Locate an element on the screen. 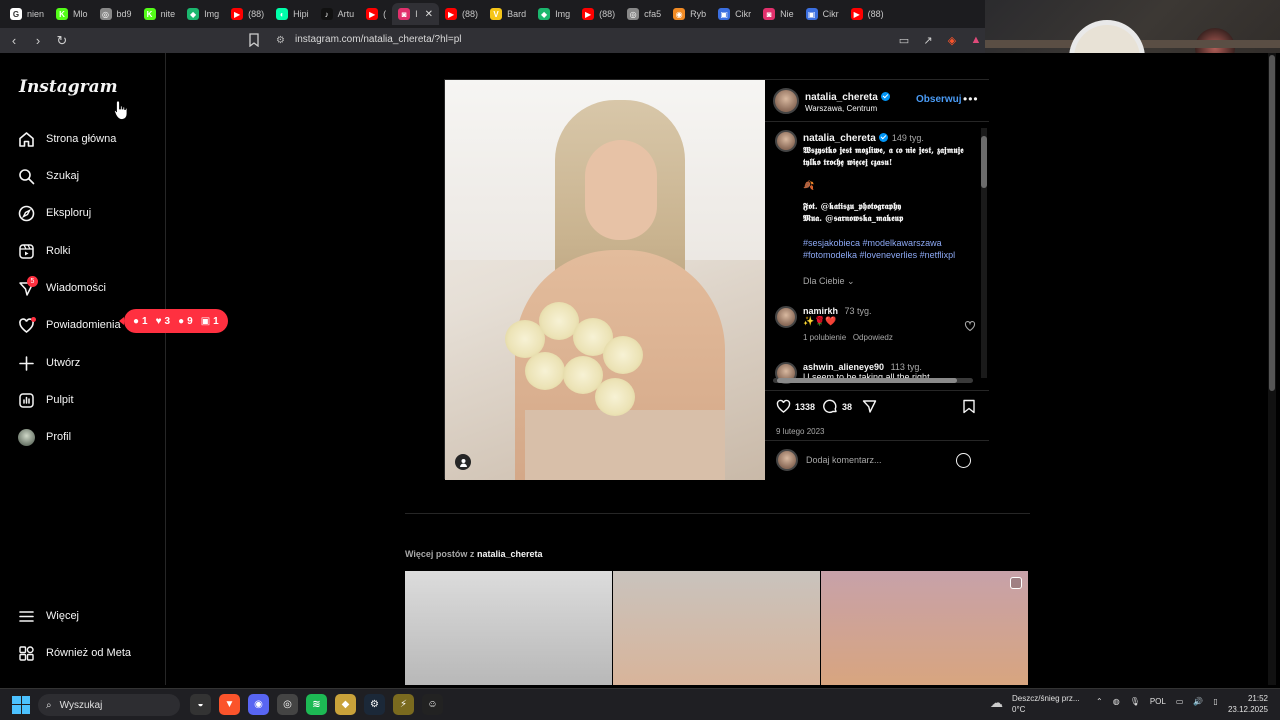  bookmark-icon is located at coordinates (254, 40).